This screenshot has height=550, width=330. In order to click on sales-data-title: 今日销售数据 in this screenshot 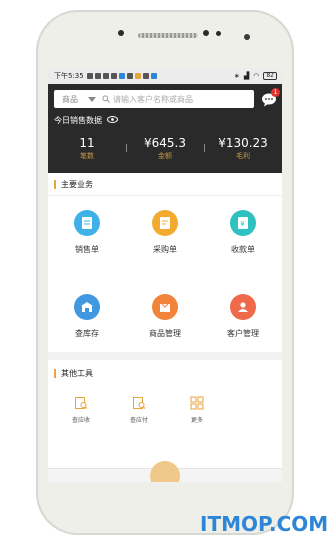, I will do `click(86, 120)`.